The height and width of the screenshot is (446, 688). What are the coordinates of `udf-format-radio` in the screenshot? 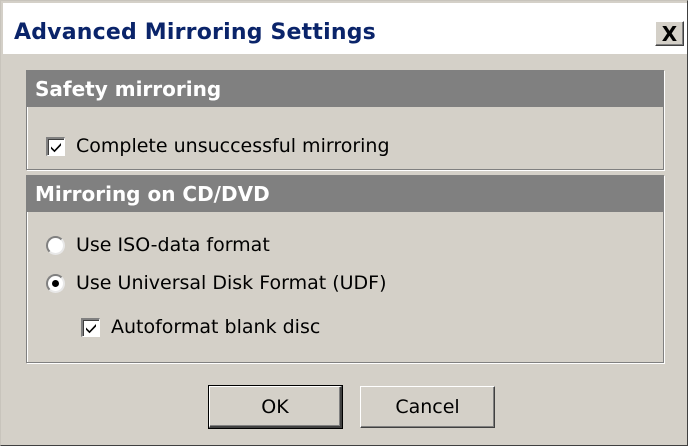 It's located at (55, 283).